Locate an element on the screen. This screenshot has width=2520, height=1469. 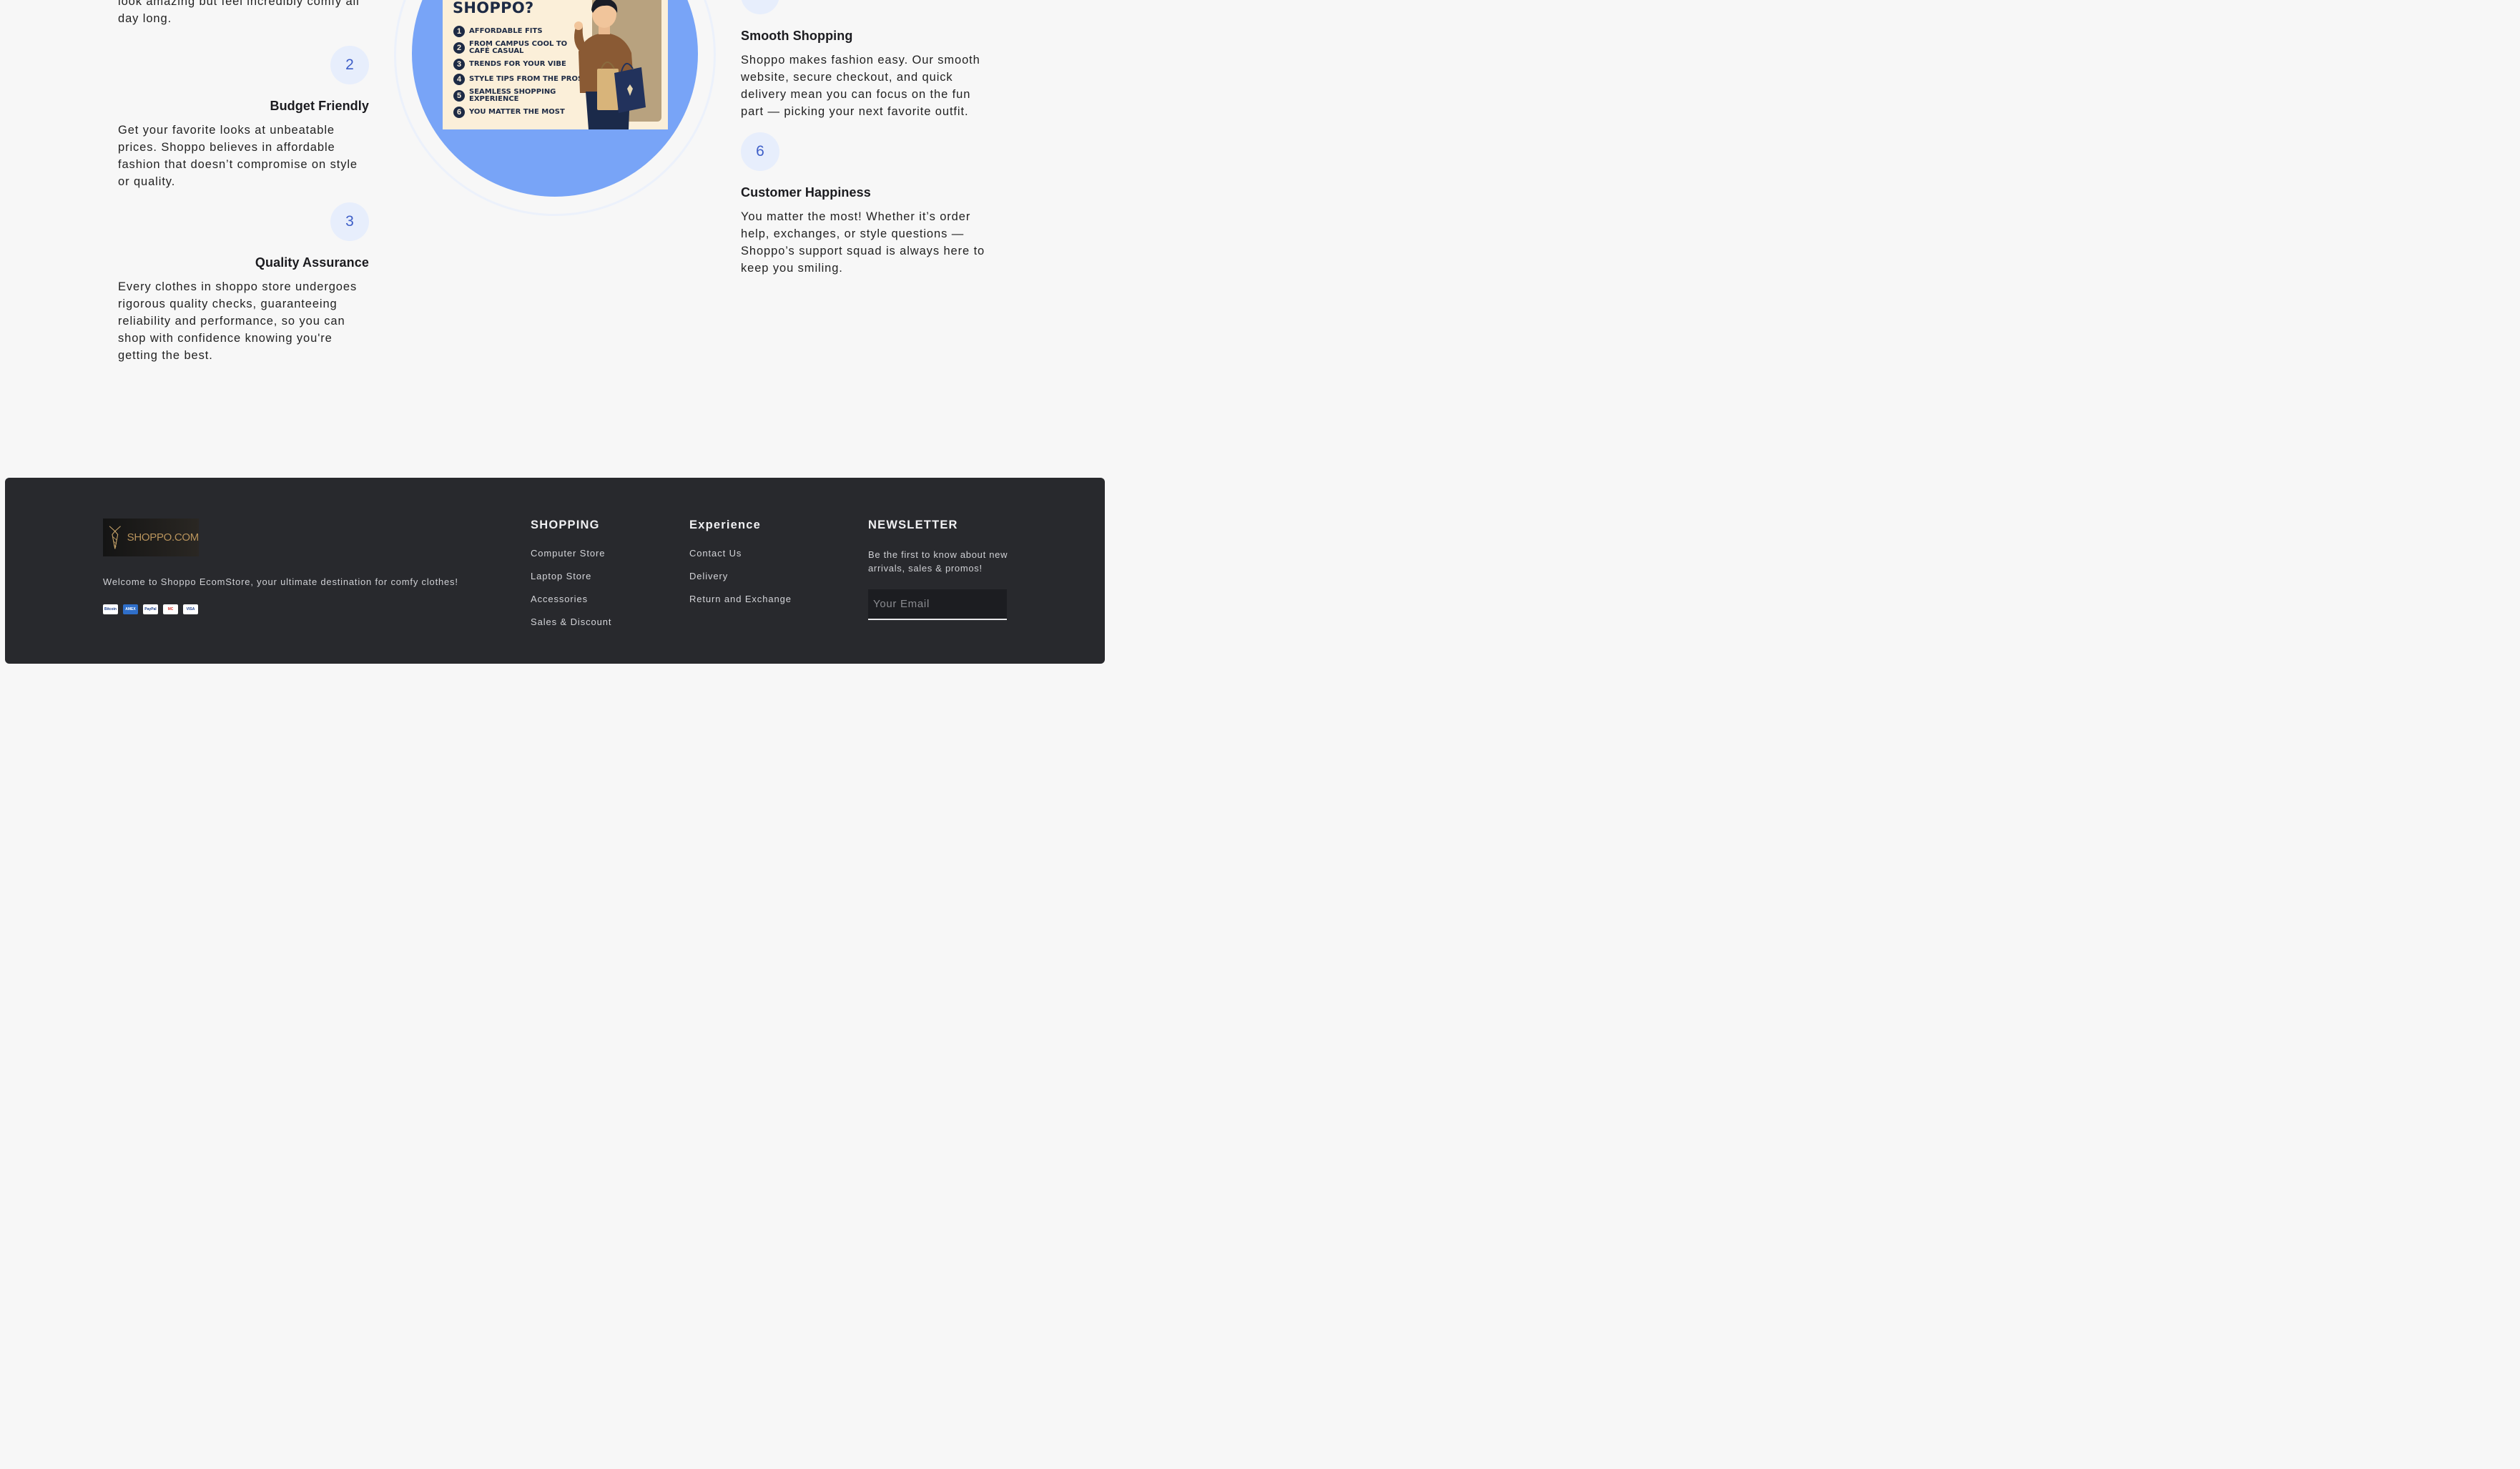
tie-logo-icon is located at coordinates (115, 537).